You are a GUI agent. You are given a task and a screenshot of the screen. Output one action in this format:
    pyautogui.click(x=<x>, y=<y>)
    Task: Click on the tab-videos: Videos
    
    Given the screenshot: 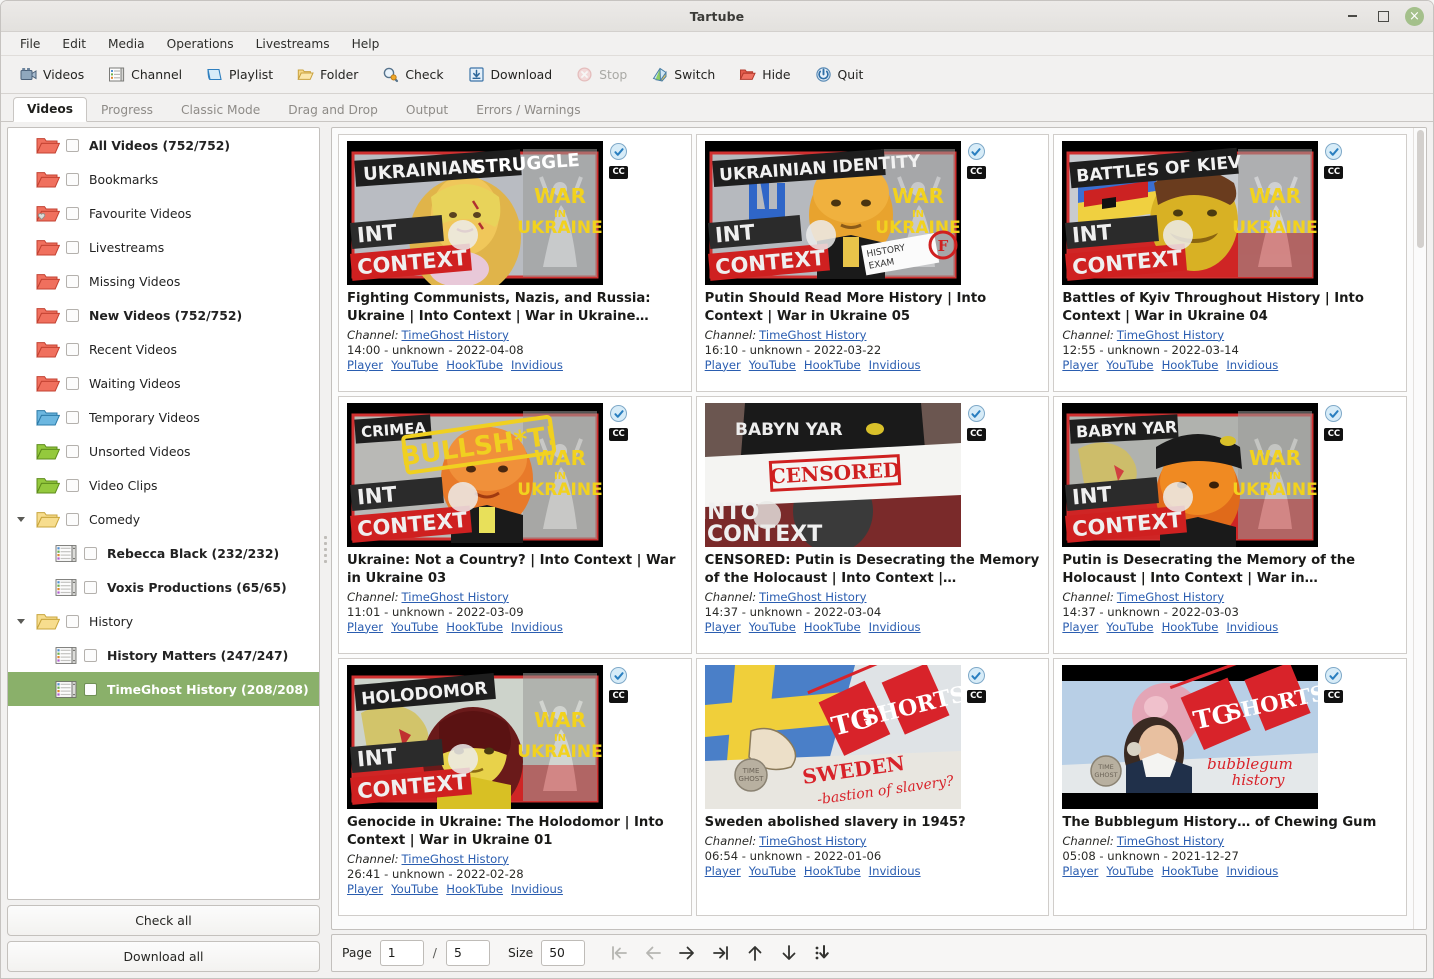 What is the action you would take?
    pyautogui.click(x=50, y=109)
    